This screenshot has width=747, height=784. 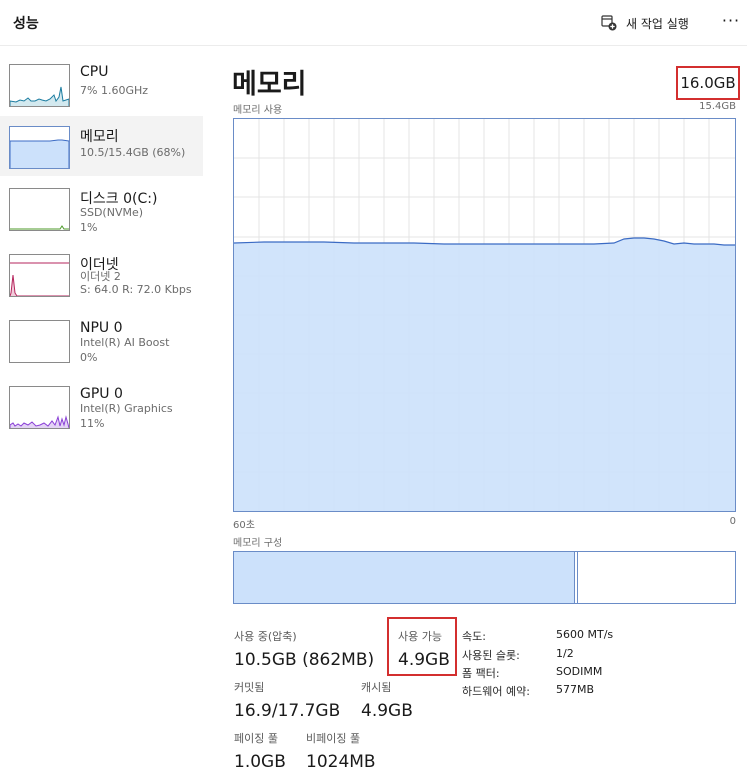 I want to click on memory-thumbnail-graph, so click(x=39, y=147).